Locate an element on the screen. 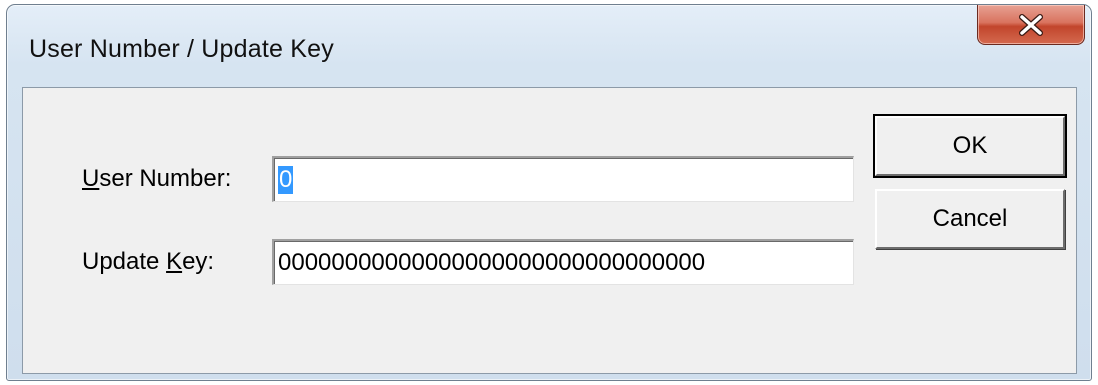 Image resolution: width=1098 pixels, height=385 pixels. update-key-label: Update Key: is located at coordinates (148, 262).